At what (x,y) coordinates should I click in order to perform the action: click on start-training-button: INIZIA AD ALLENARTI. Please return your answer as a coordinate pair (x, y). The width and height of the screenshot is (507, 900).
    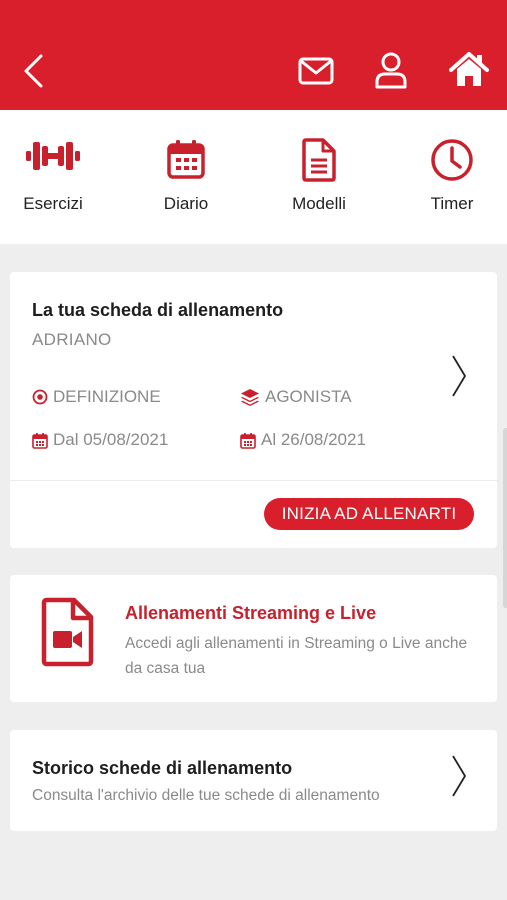
    Looking at the image, I should click on (369, 514).